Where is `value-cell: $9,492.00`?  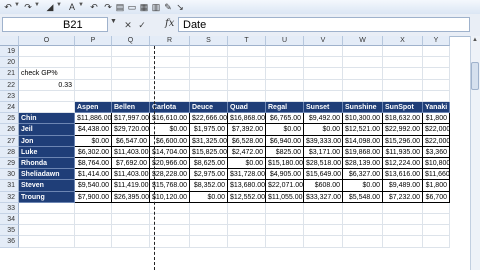 value-cell: $9,492.00 is located at coordinates (323, 119).